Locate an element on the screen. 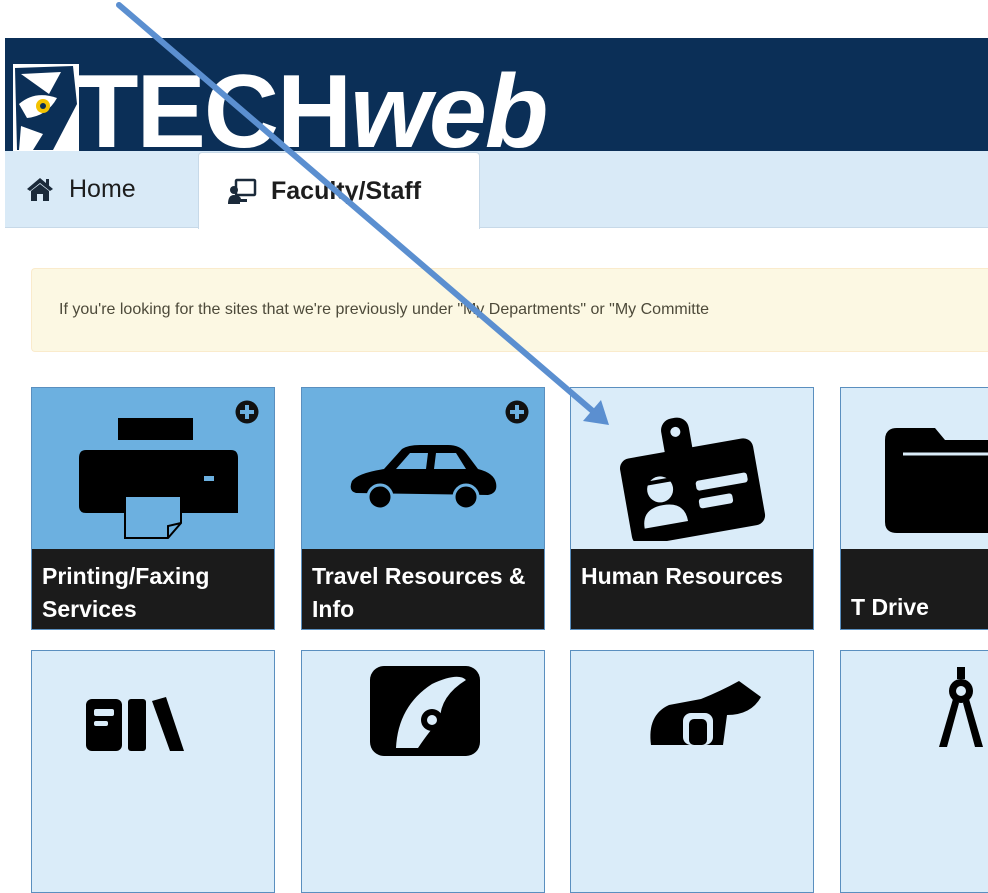  tile-label: Human Resources is located at coordinates (692, 589).